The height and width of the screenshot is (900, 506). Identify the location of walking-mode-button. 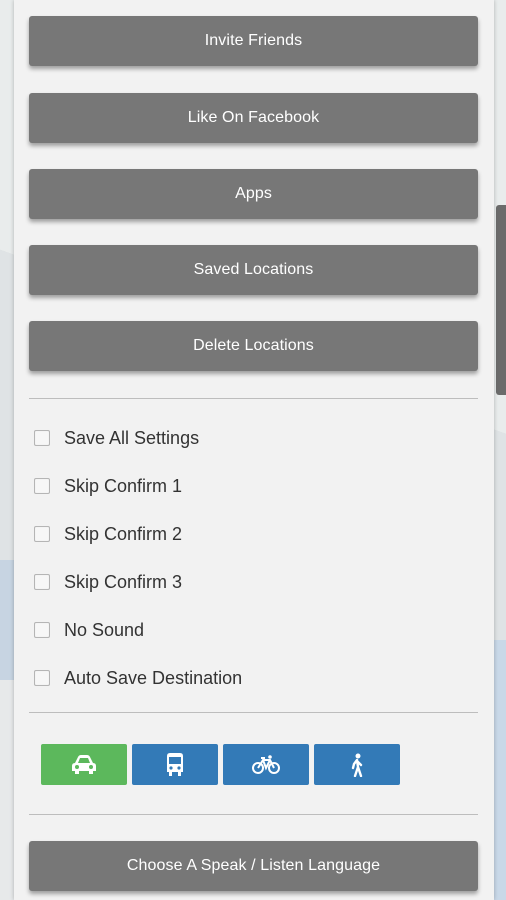
(357, 764).